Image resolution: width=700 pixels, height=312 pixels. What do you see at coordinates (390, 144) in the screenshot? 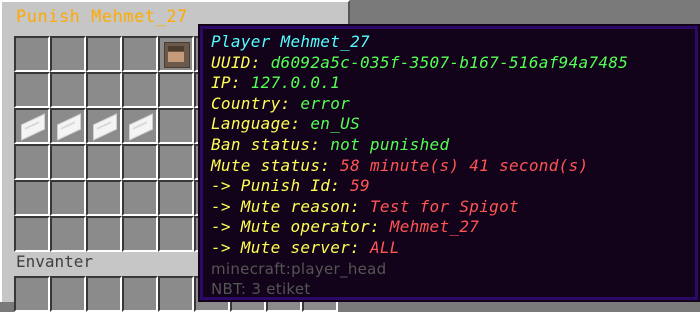
I see `ban-status-value: not punished` at bounding box center [390, 144].